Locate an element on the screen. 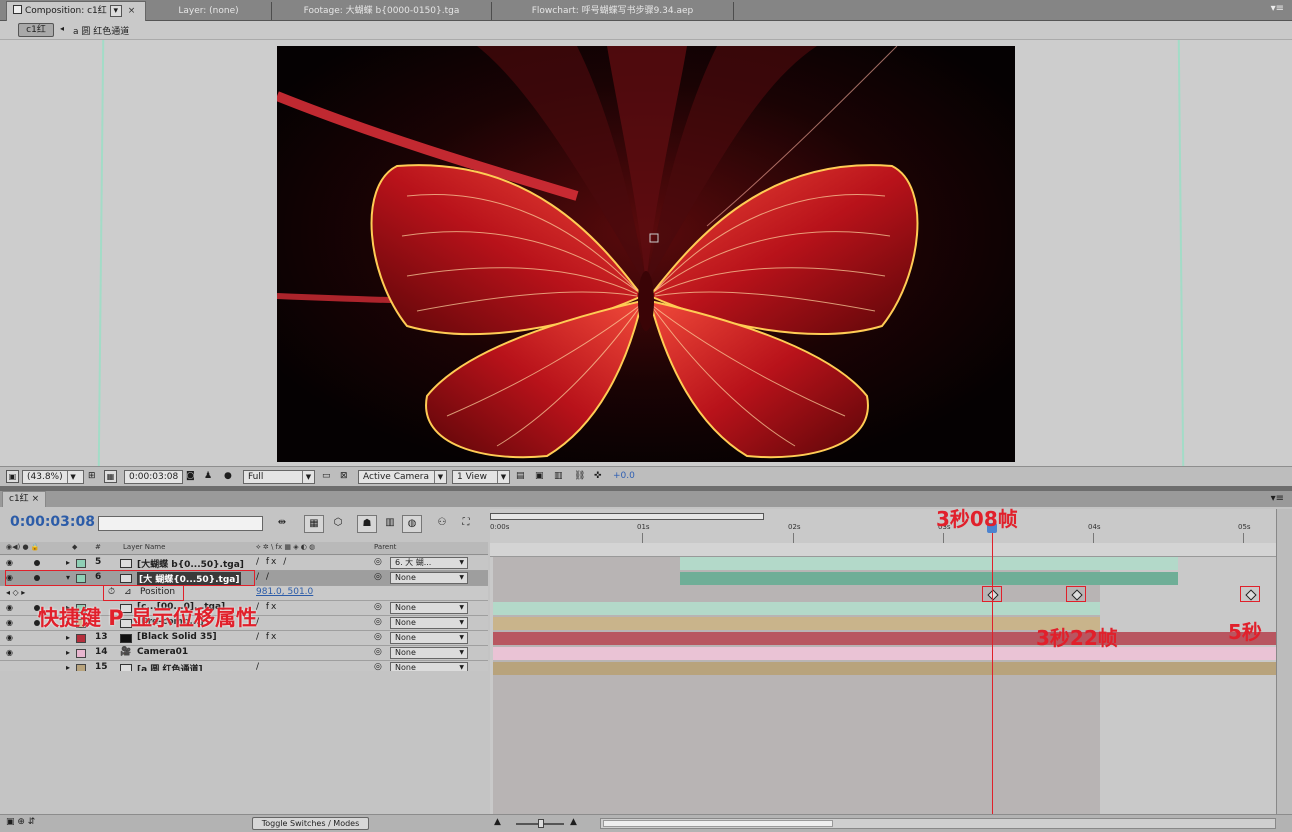 This screenshot has width=1292, height=832. toggle-pixel-aspect-icon: ▤ is located at coordinates (520, 477).